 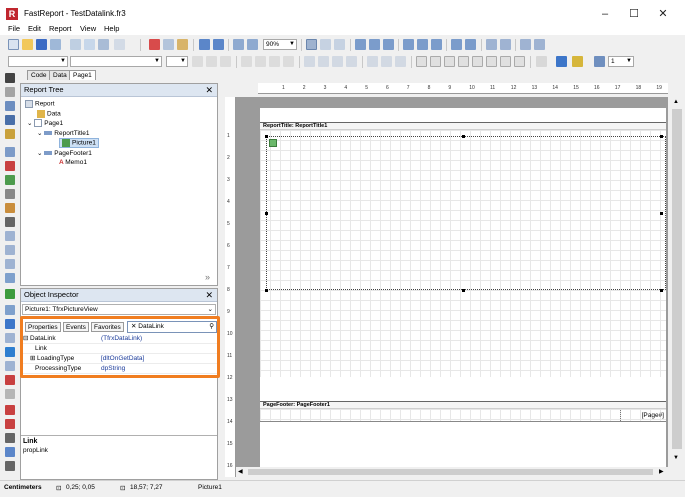 I want to click on memo1-object: [Page#], so click(x=642, y=415).